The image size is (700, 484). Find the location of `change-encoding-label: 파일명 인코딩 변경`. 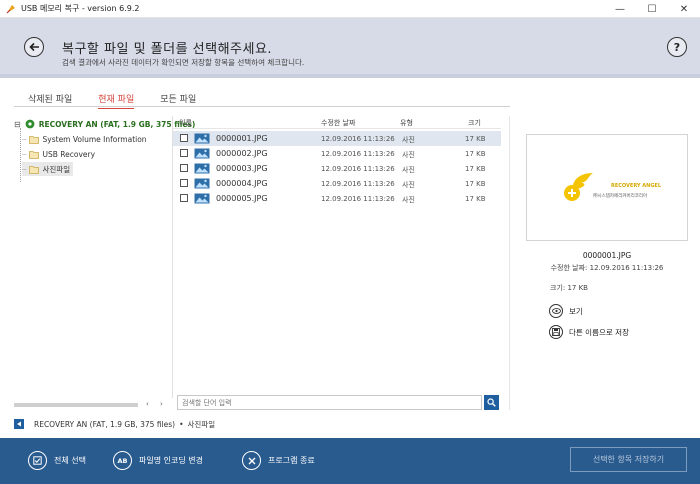

change-encoding-label: 파일명 인코딩 변경 is located at coordinates (171, 460).